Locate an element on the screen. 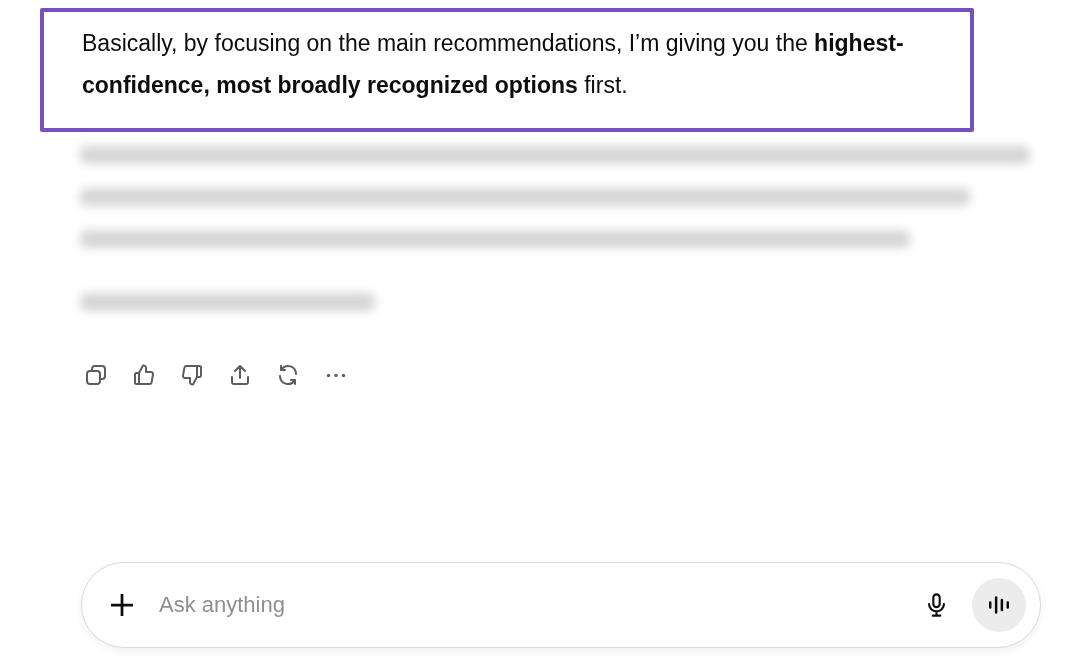 Image resolution: width=1080 pixels, height=658 pixels. regenerate-icon is located at coordinates (288, 375).